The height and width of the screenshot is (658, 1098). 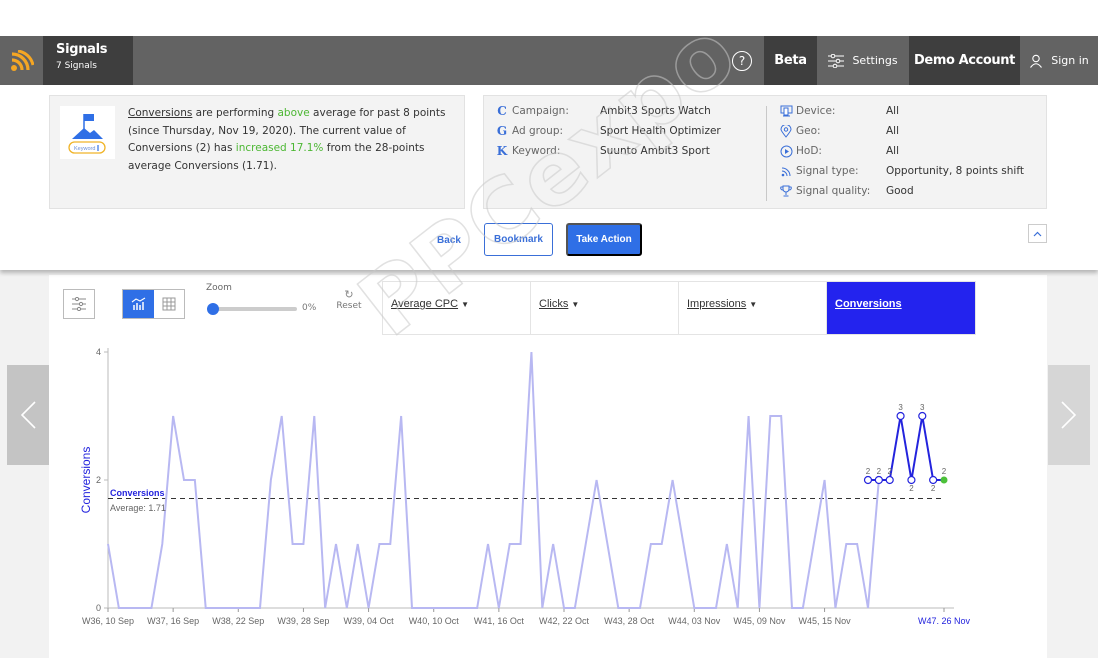 What do you see at coordinates (98, 352) in the screenshot?
I see `y-tick-label: 4` at bounding box center [98, 352].